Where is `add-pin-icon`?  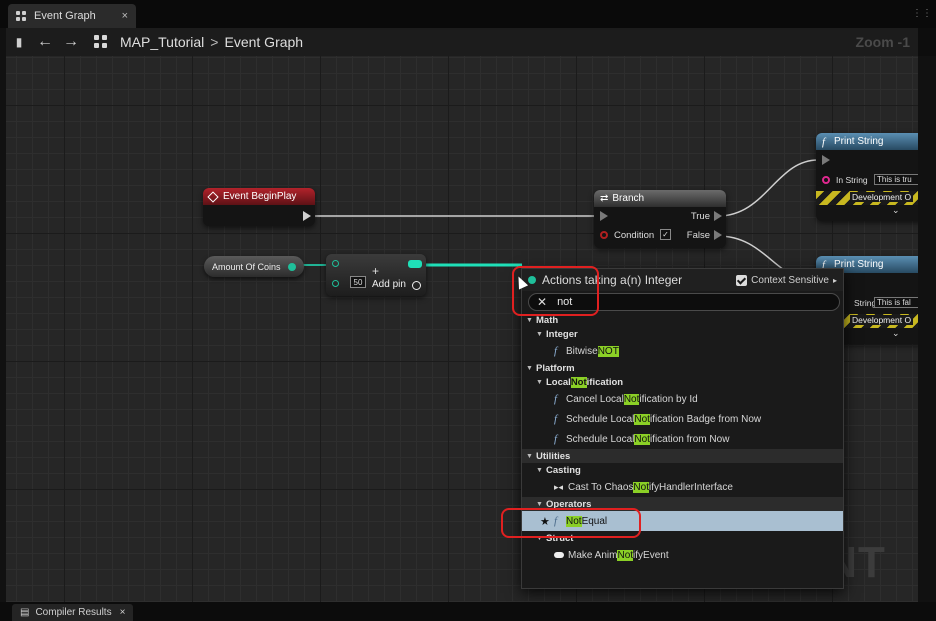 add-pin-icon is located at coordinates (416, 285).